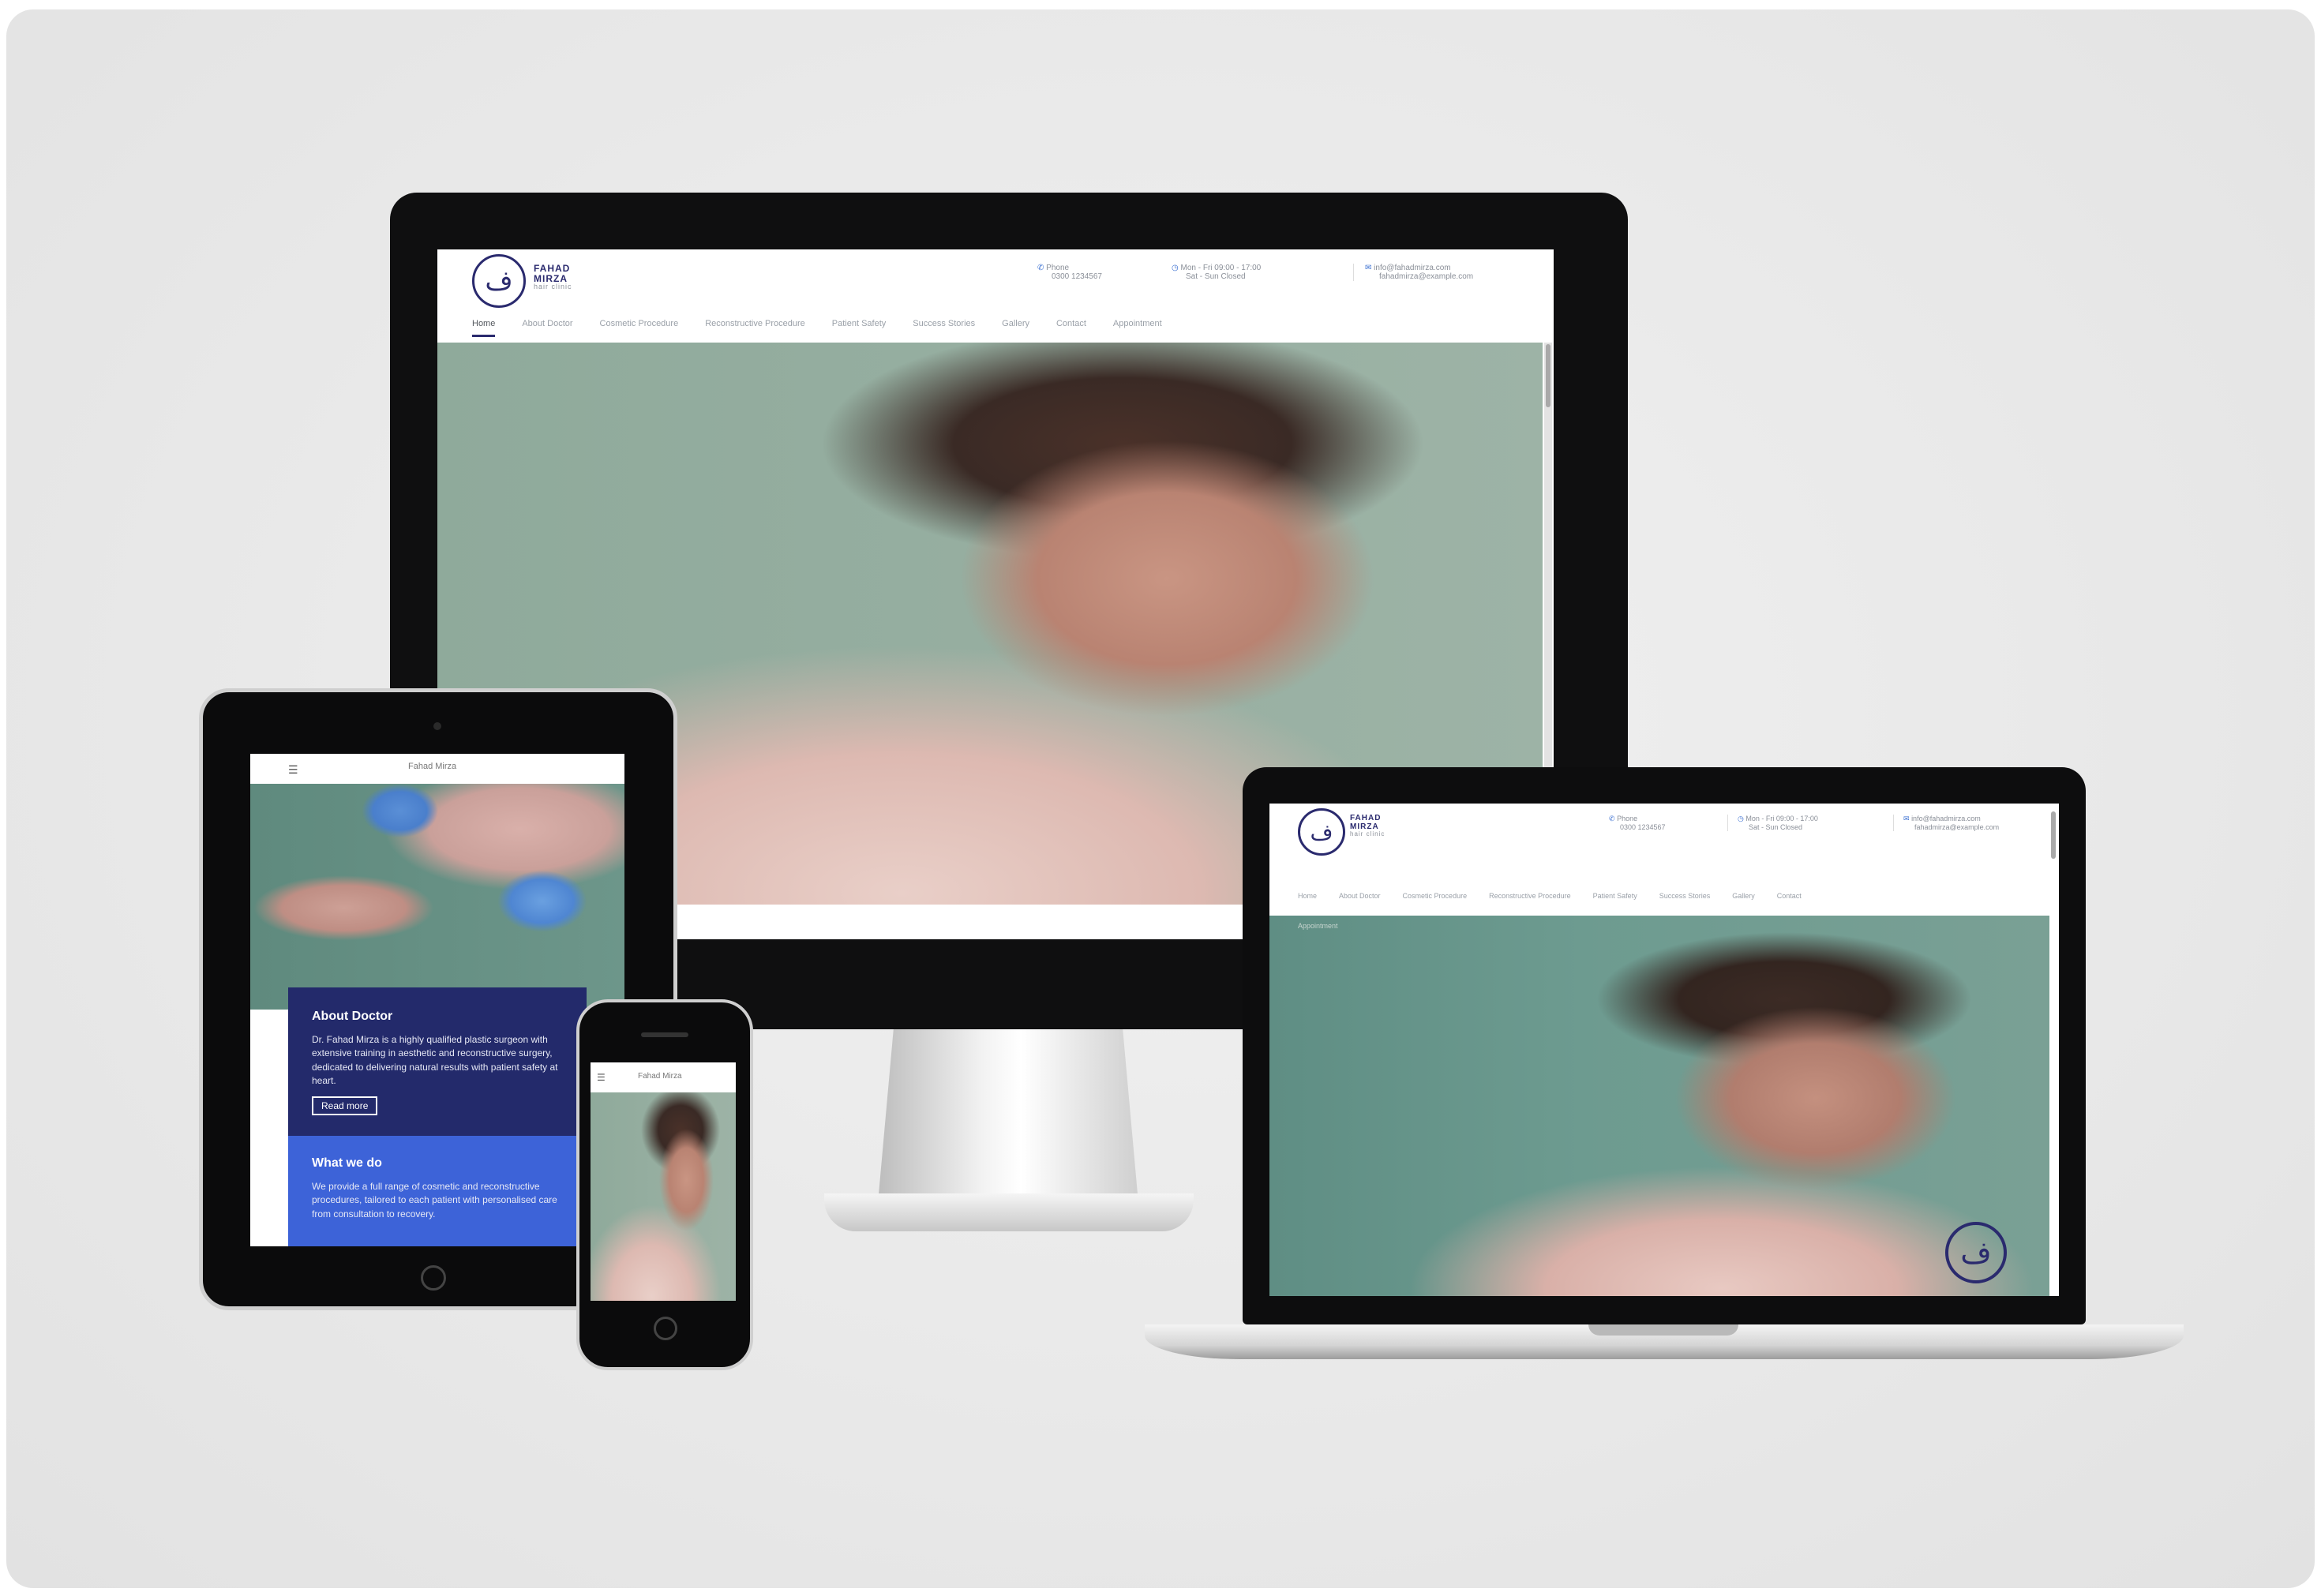  What do you see at coordinates (437, 726) in the screenshot?
I see `tablet-camera` at bounding box center [437, 726].